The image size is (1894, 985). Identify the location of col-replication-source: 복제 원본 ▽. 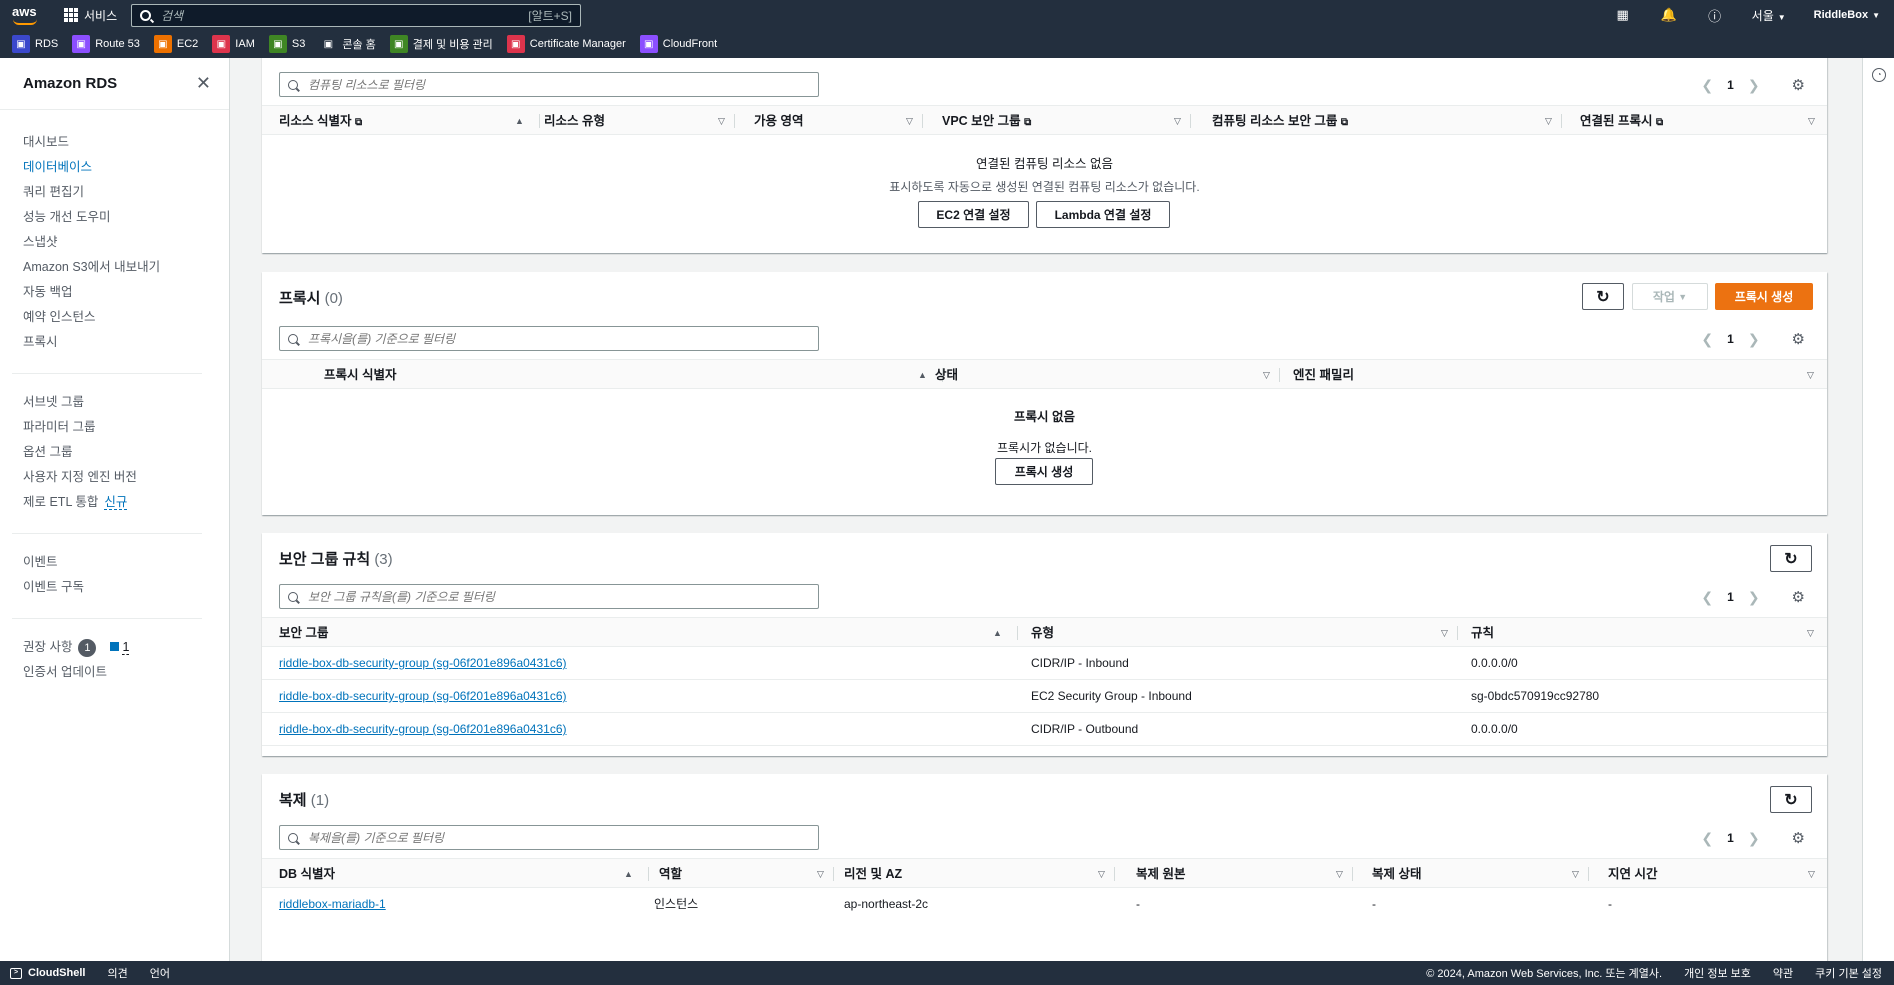
(1244, 874).